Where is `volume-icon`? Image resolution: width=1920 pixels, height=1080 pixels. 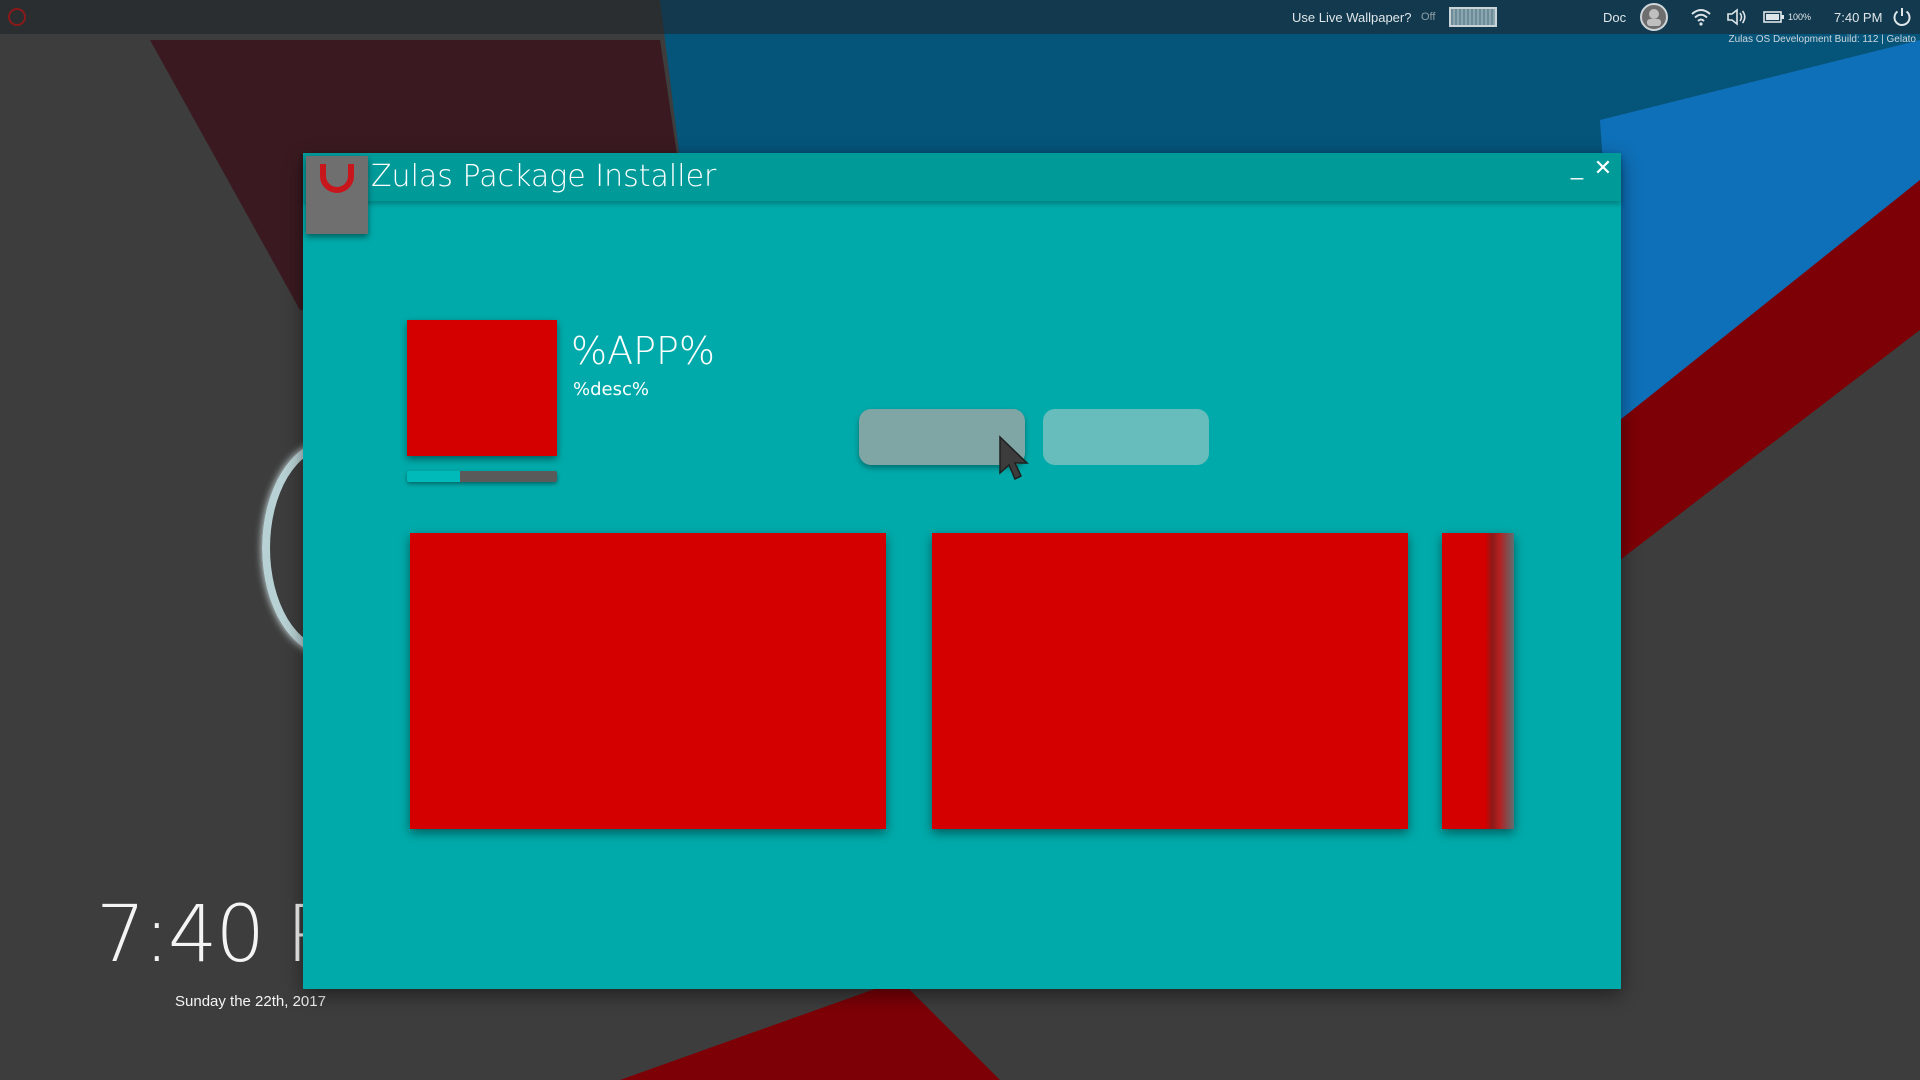
volume-icon is located at coordinates (1737, 17).